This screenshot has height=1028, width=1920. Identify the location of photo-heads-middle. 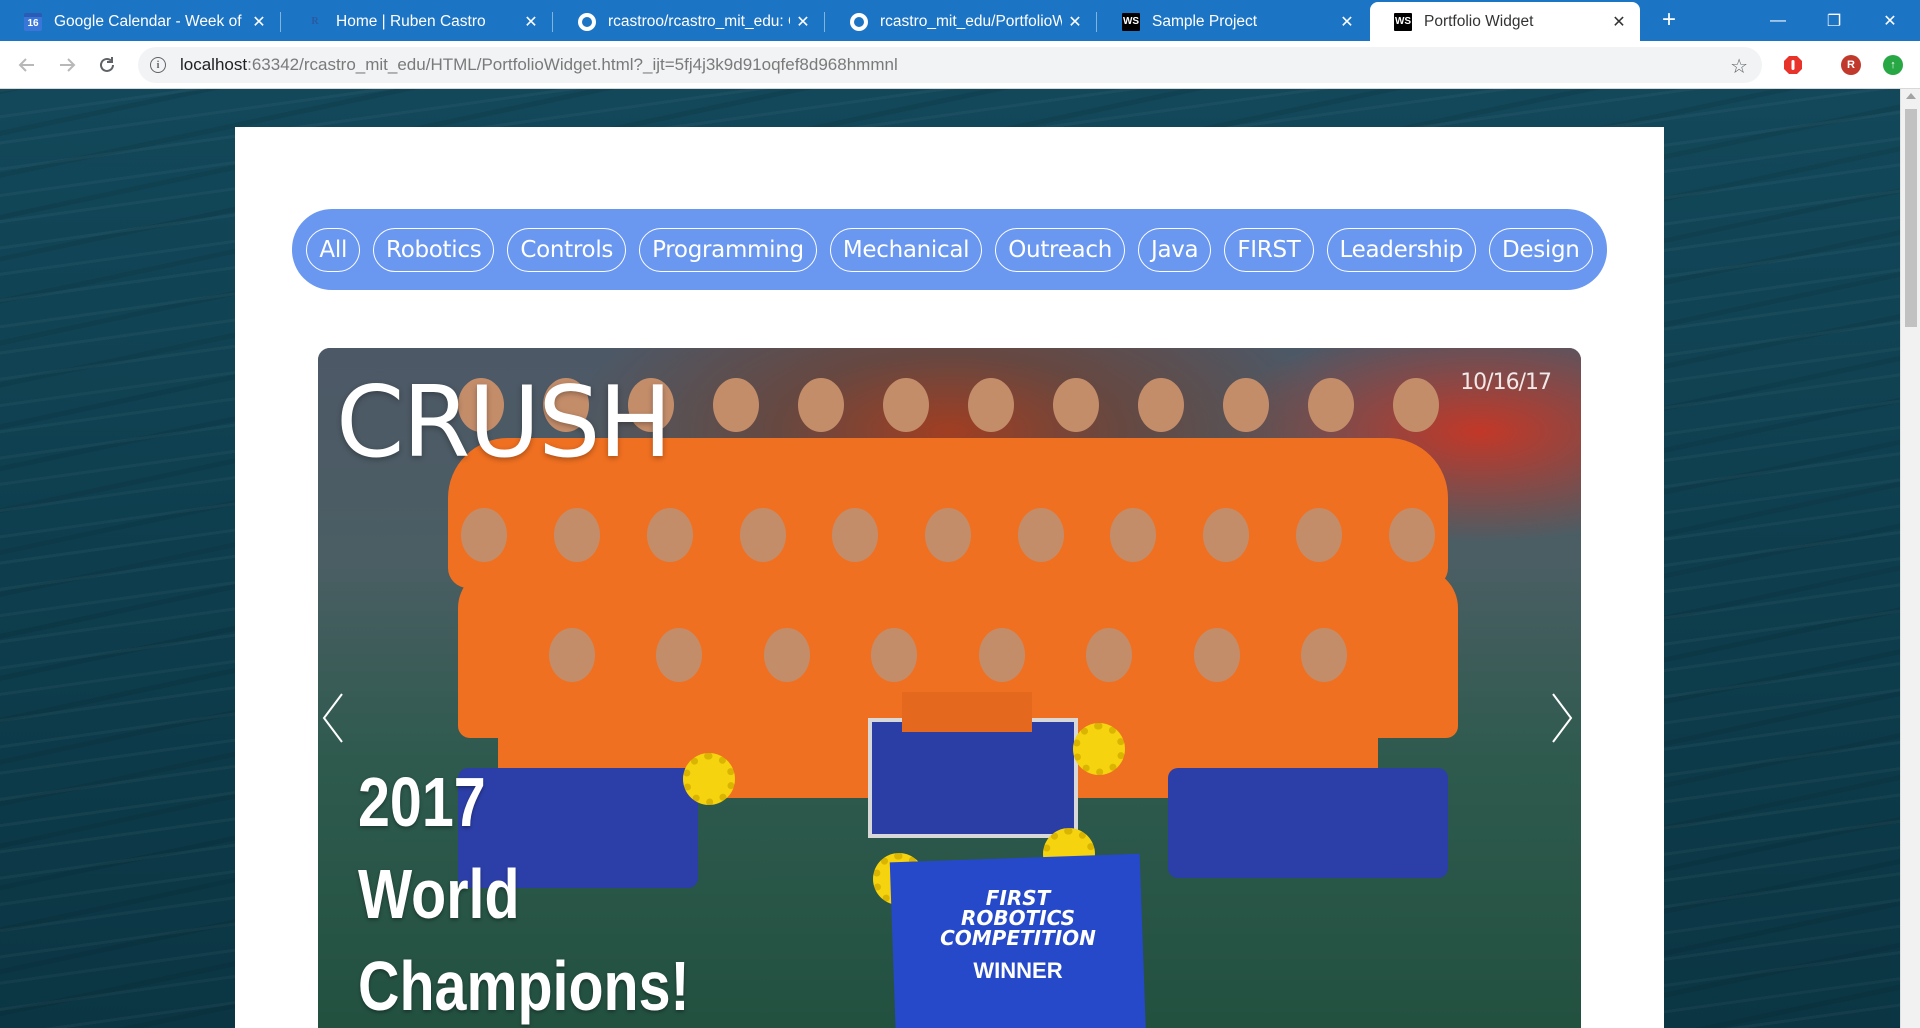
(948, 535).